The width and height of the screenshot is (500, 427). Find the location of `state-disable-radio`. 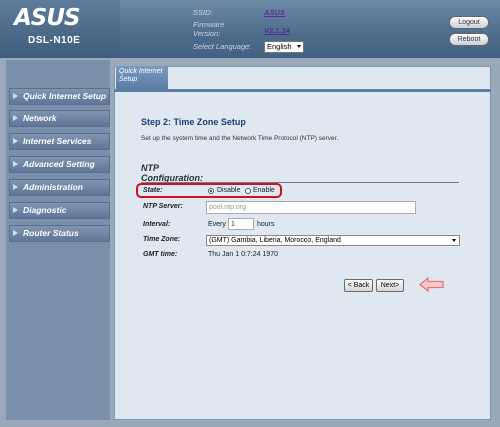

state-disable-radio is located at coordinates (211, 191).